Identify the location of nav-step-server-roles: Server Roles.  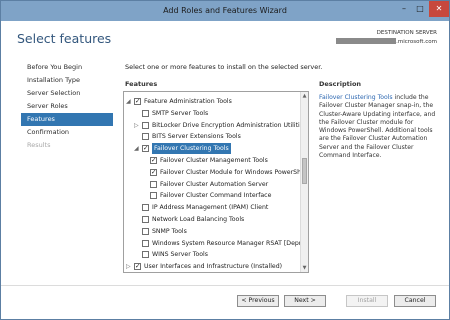
(67, 106).